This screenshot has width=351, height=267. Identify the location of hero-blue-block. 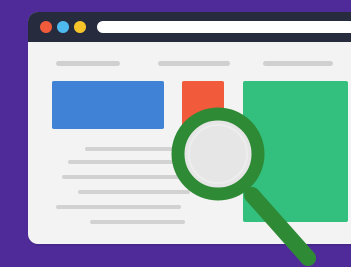
(108, 105).